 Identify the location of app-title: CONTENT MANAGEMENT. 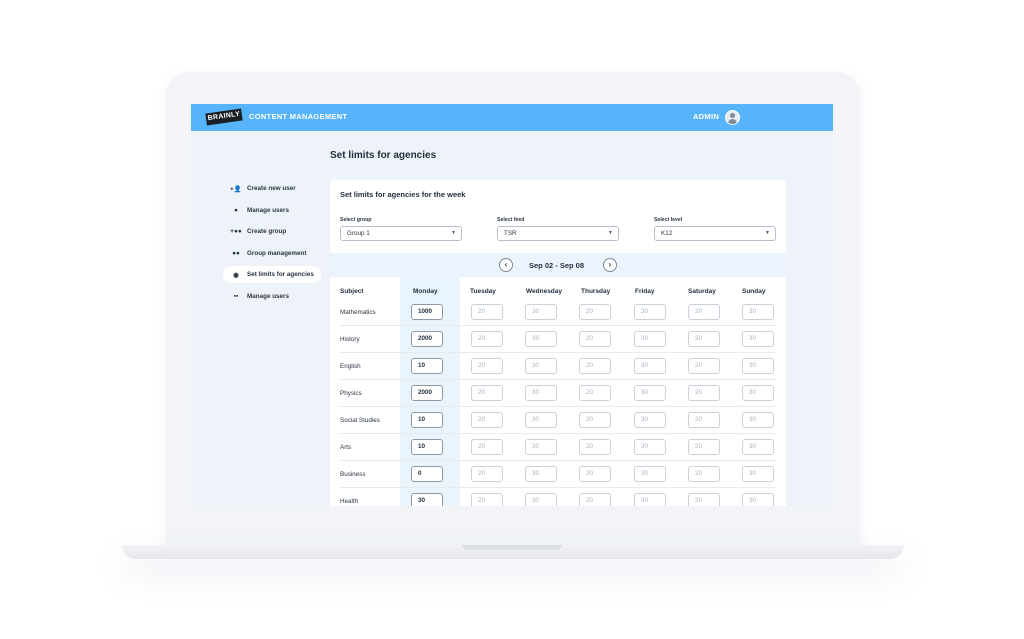
(298, 116).